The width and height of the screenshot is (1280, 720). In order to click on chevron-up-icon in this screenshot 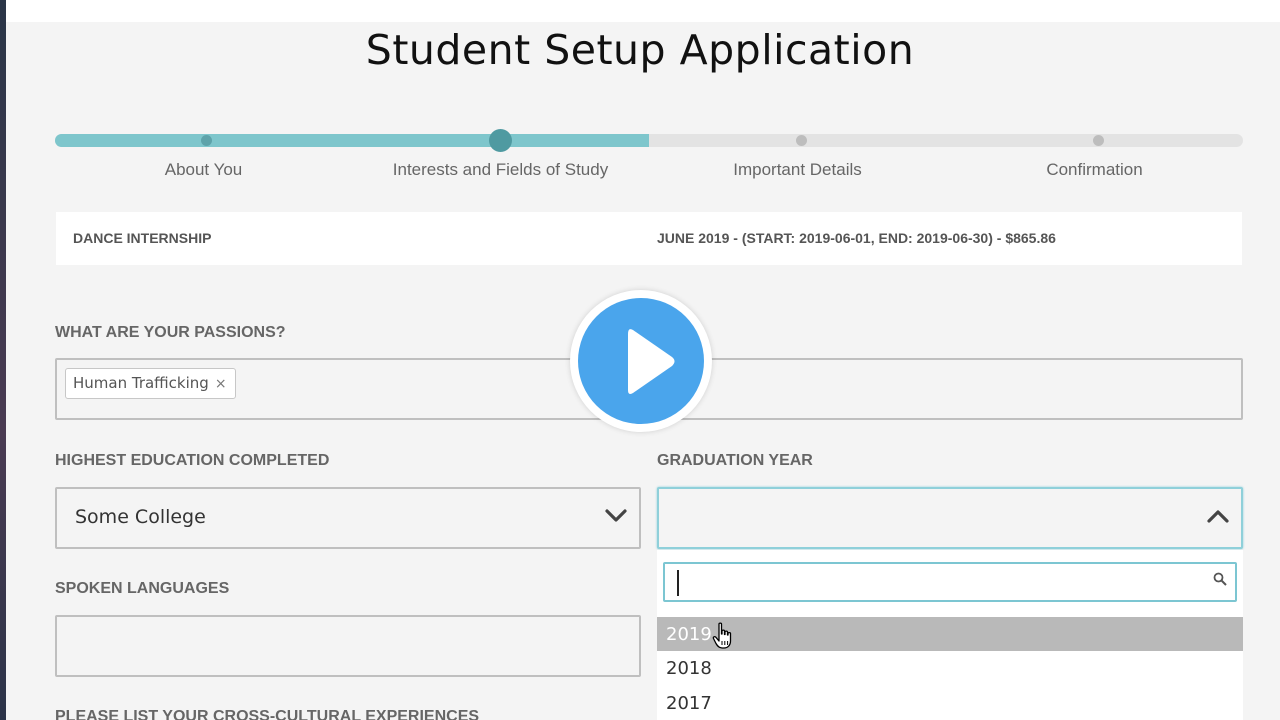, I will do `click(1218, 516)`.